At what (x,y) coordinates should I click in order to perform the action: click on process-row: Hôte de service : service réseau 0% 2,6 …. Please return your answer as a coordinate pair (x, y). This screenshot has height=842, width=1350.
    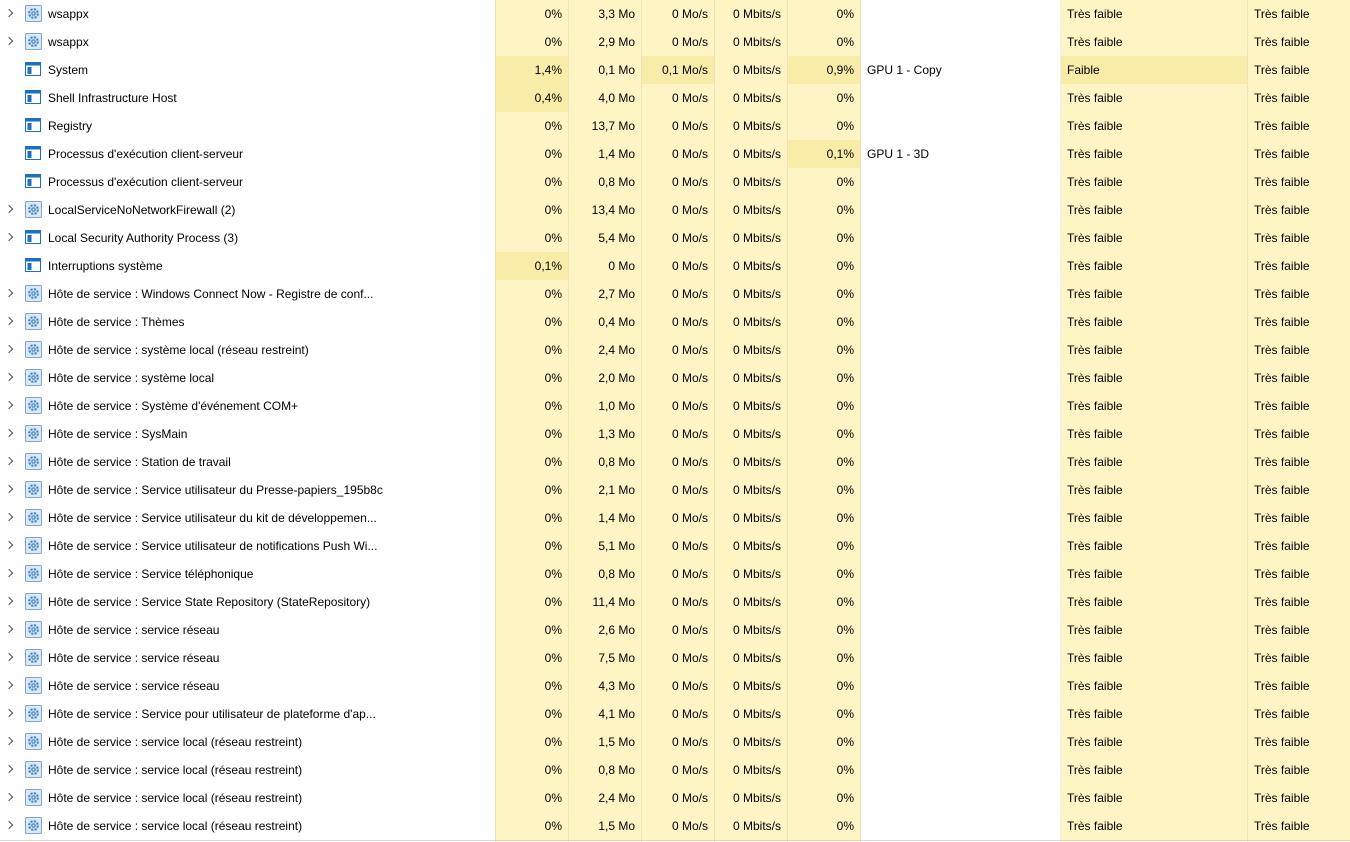
    Looking at the image, I should click on (675, 630).